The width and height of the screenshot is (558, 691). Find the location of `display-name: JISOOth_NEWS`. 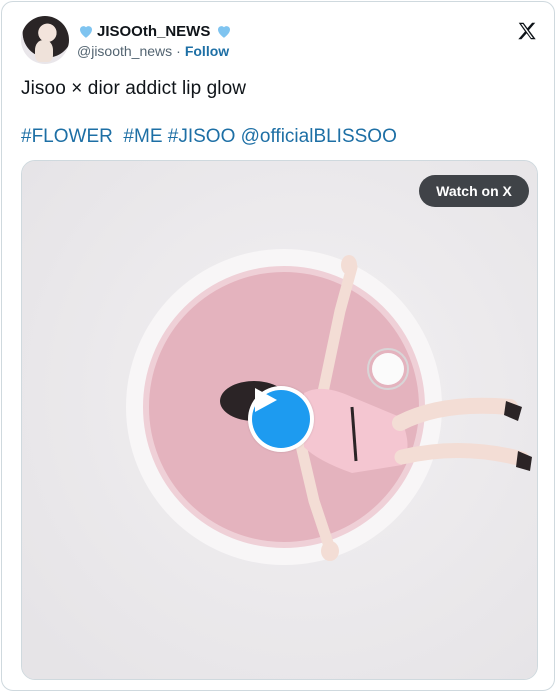

display-name: JISOOth_NEWS is located at coordinates (153, 31).